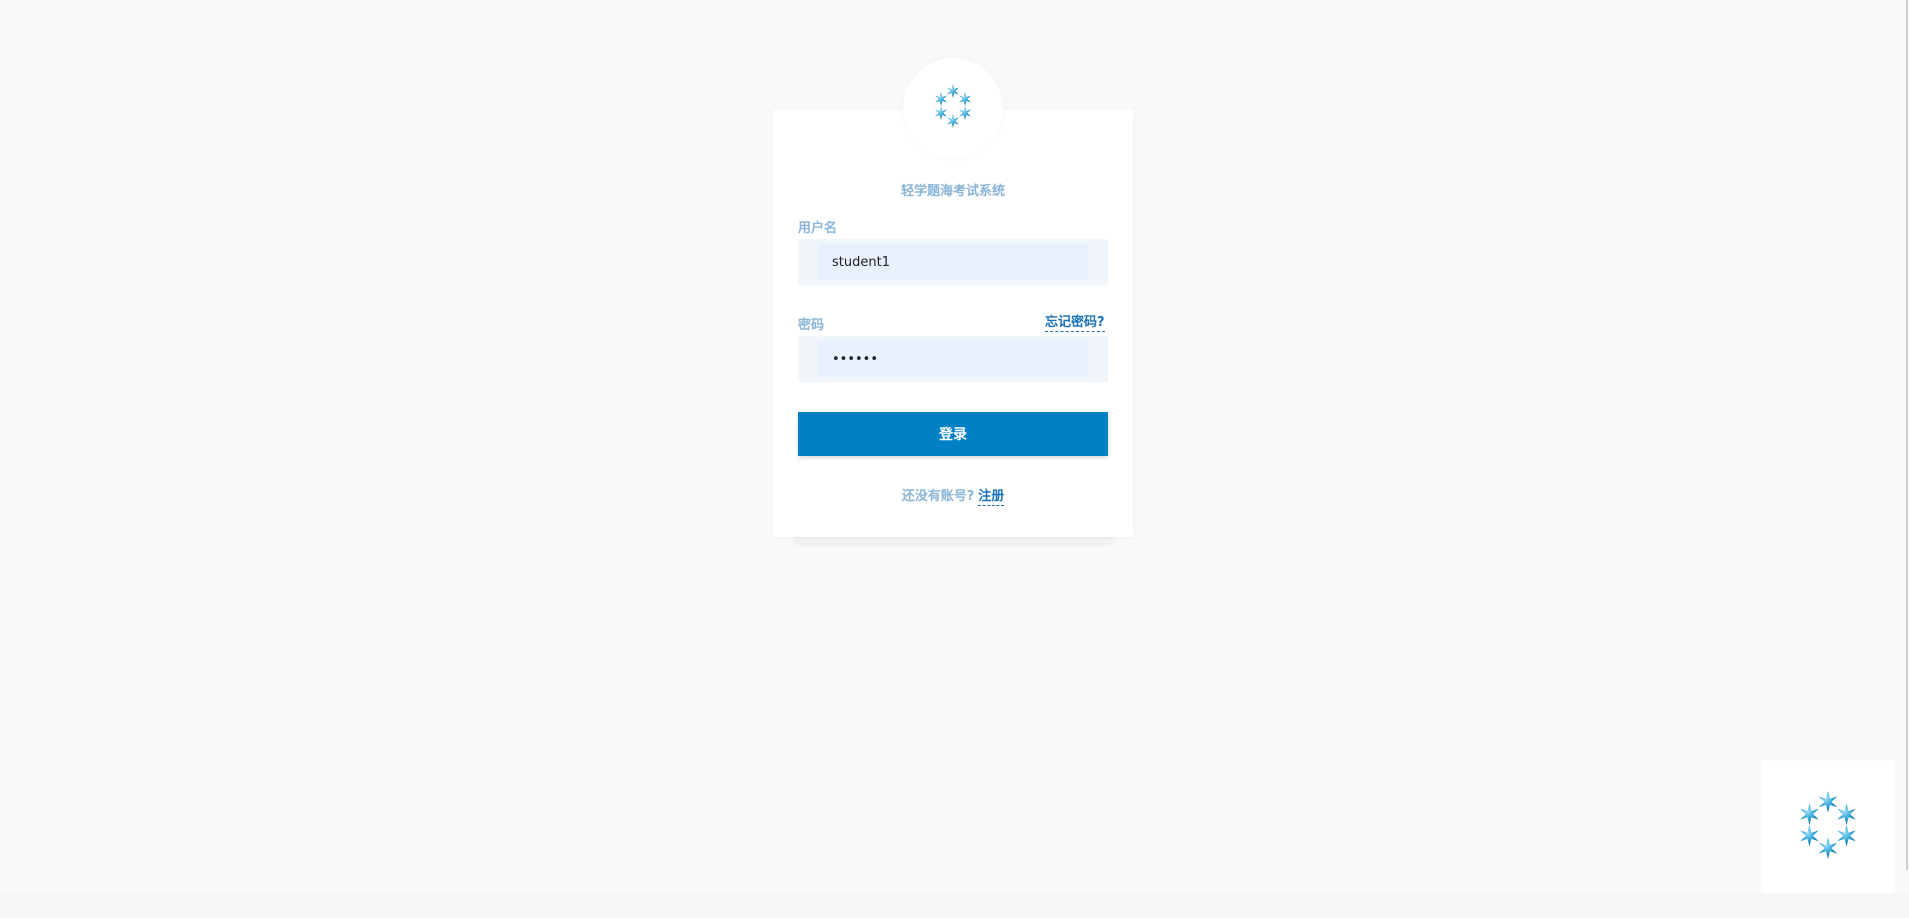  What do you see at coordinates (818, 228) in the screenshot?
I see `username-label: 用户名` at bounding box center [818, 228].